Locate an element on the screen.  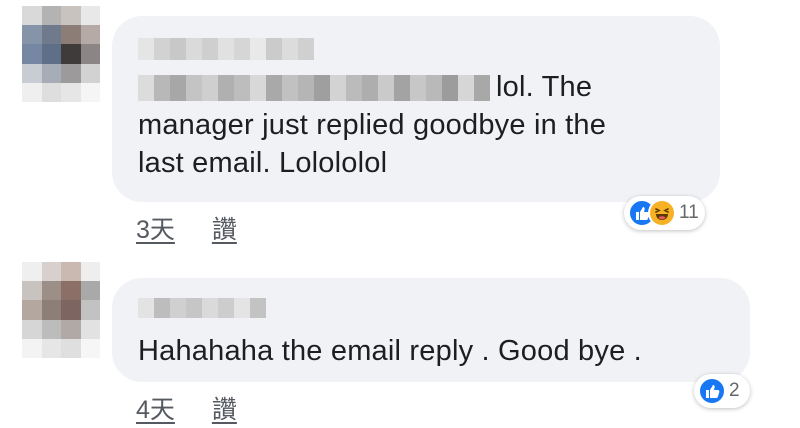
comment-text: Hahahaha the email reply . Good bye . is located at coordinates (390, 351).